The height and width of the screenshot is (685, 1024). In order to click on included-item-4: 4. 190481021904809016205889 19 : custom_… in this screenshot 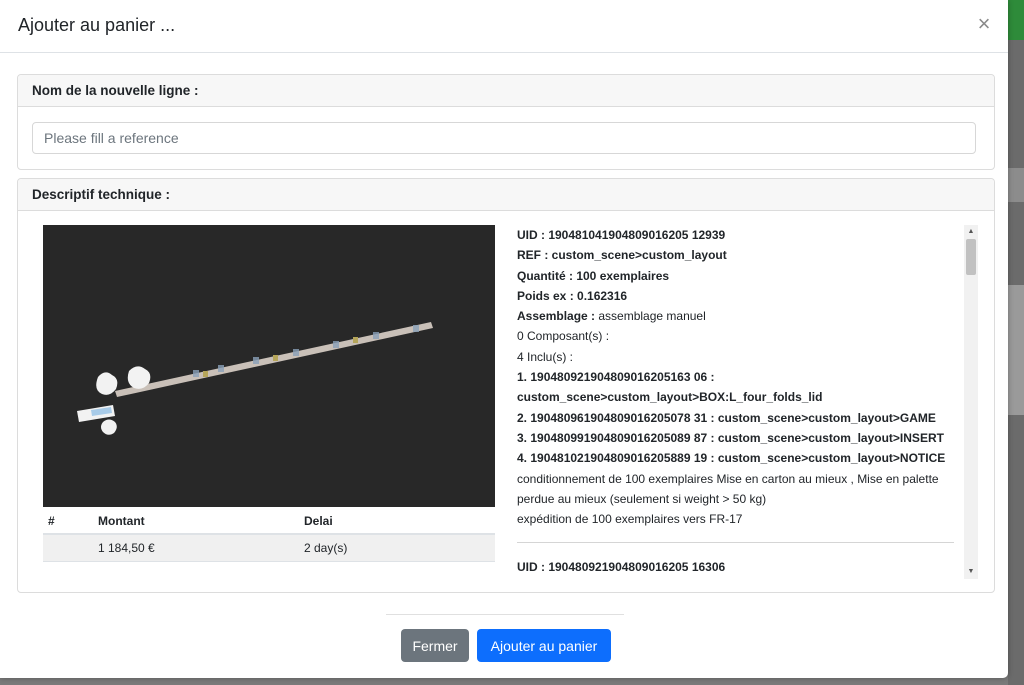, I will do `click(731, 458)`.